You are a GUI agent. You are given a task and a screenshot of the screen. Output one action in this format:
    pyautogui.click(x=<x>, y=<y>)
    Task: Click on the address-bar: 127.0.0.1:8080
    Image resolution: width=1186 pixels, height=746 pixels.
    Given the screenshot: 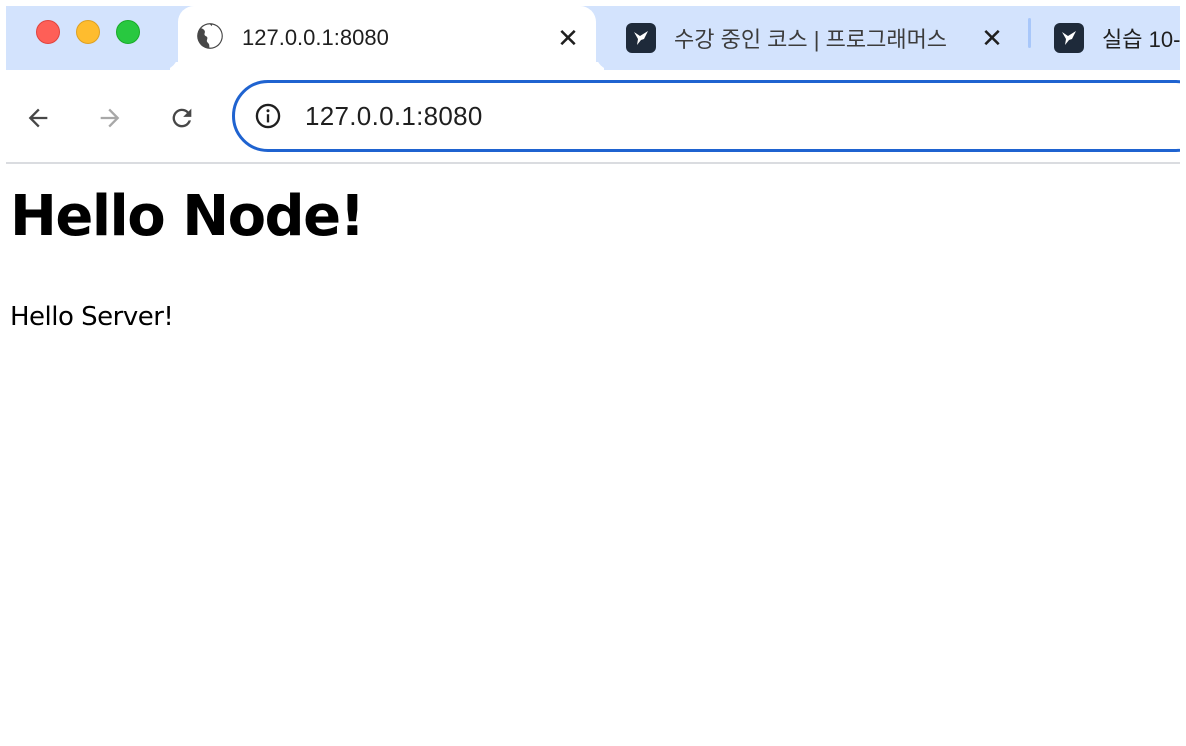 What is the action you would take?
    pyautogui.click(x=706, y=116)
    